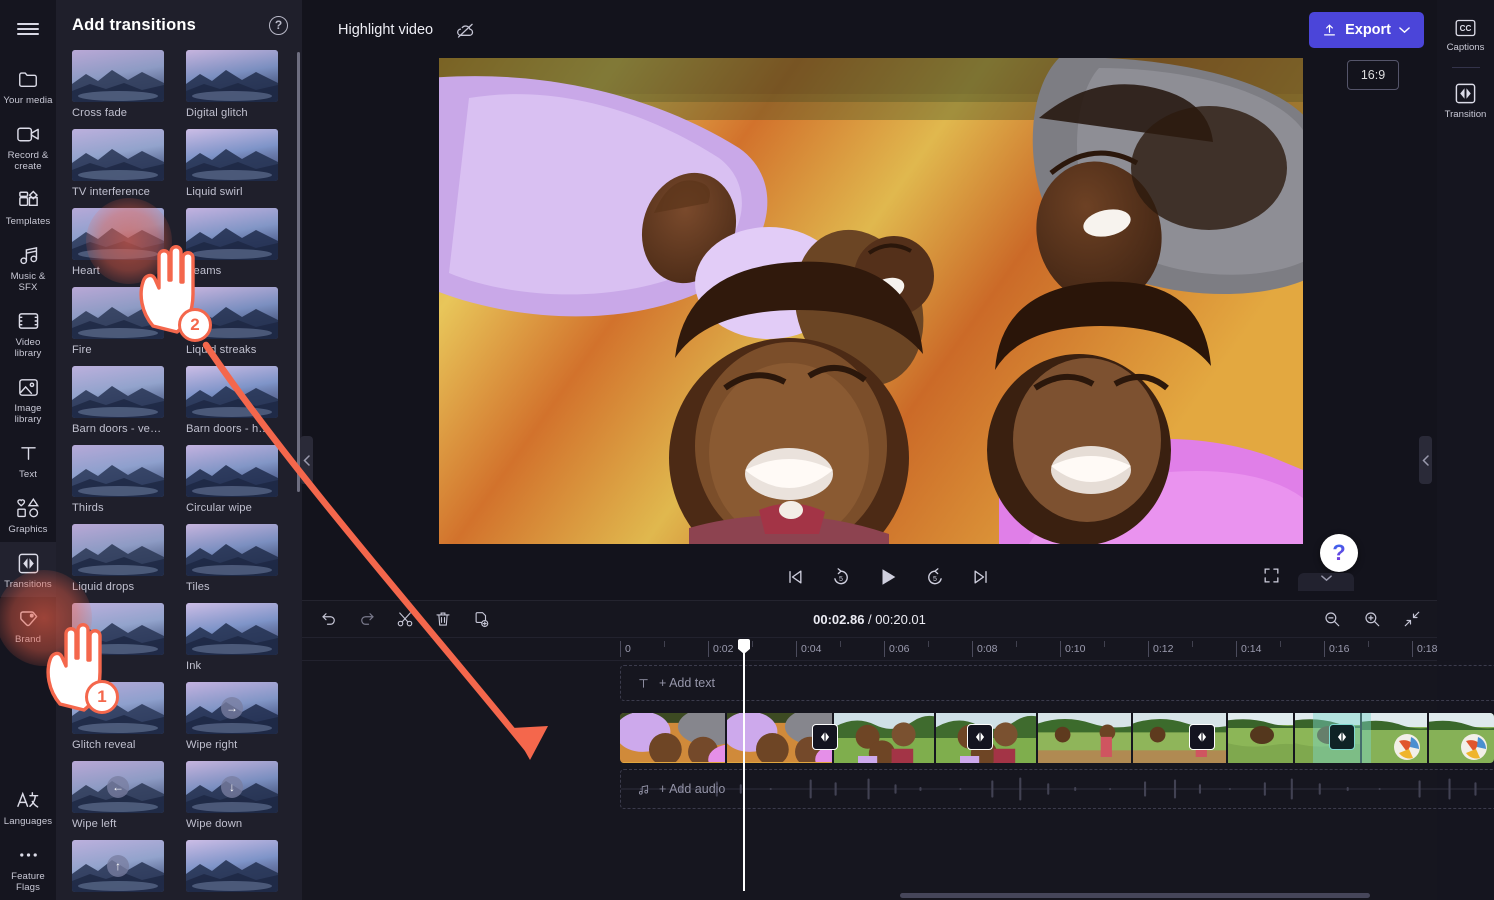 The image size is (1494, 900). Describe the element at coordinates (237, 637) in the screenshot. I see `transition-card: Ink` at that location.